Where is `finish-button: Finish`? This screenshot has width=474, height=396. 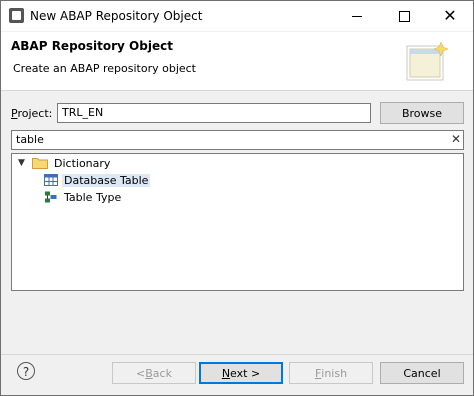
finish-button: Finish is located at coordinates (331, 373).